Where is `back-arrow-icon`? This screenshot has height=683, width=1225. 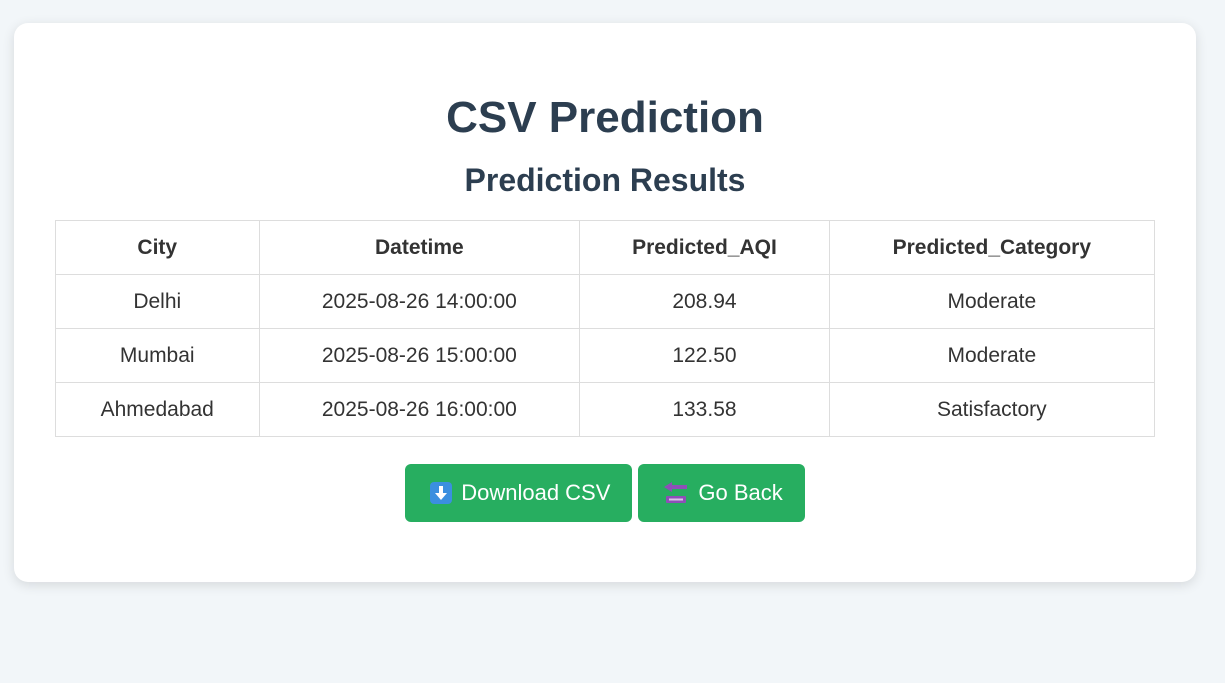
back-arrow-icon is located at coordinates (676, 493).